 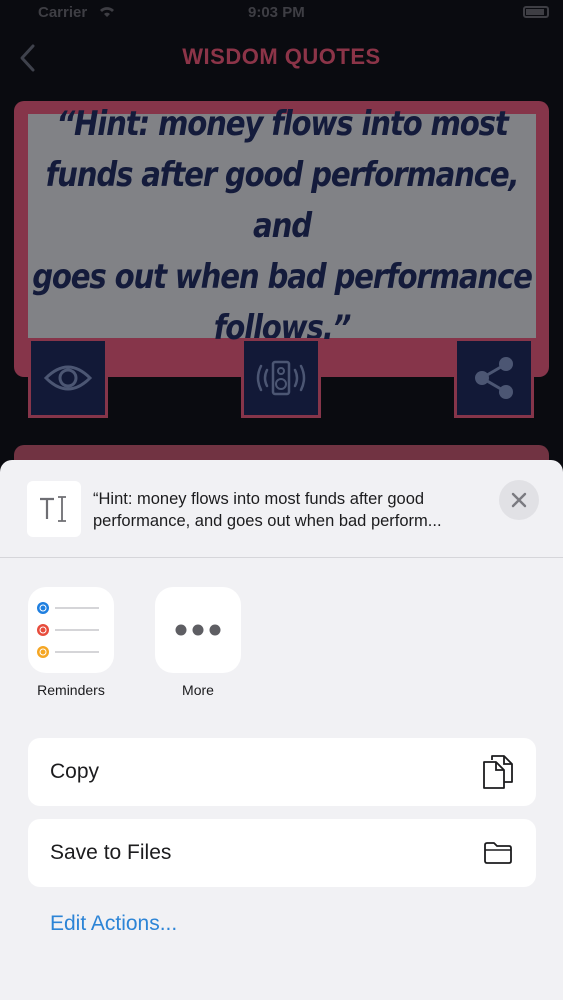 I want to click on more-icon, so click(x=198, y=630).